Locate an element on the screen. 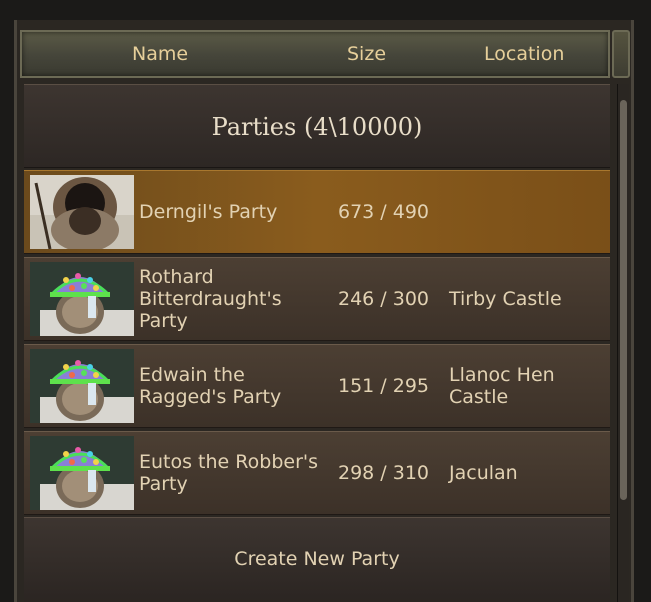 This screenshot has height=602, width=651. parties-title: Parties (4\10000) is located at coordinates (317, 127).